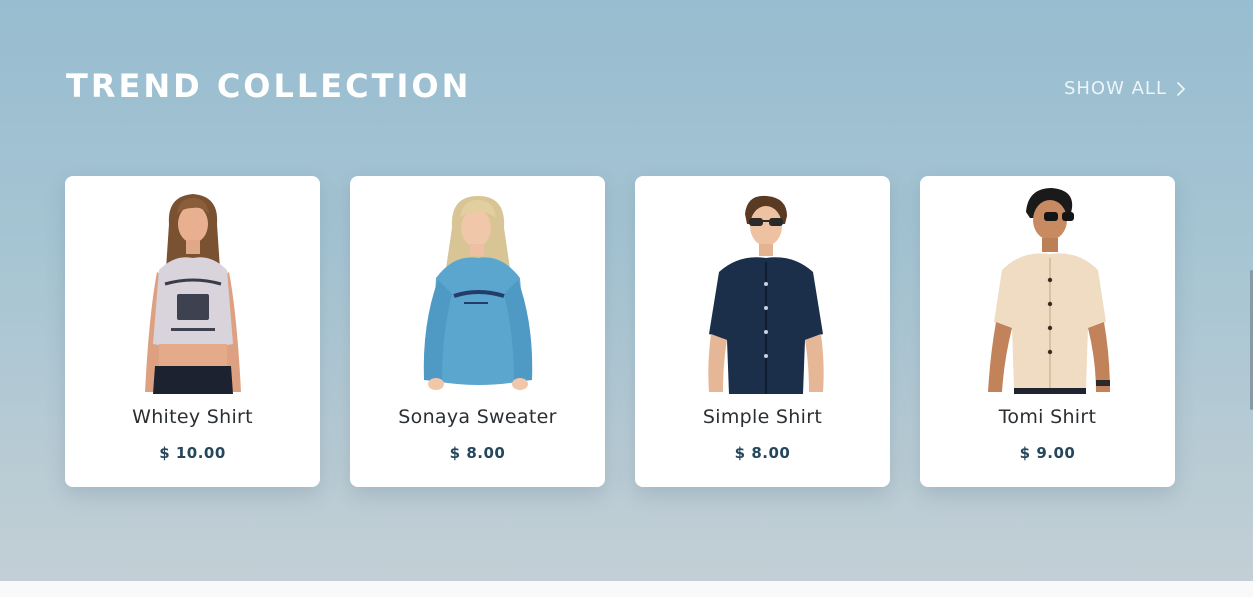 Image resolution: width=1253 pixels, height=597 pixels. Describe the element at coordinates (626, 589) in the screenshot. I see `next-section-edge` at that location.